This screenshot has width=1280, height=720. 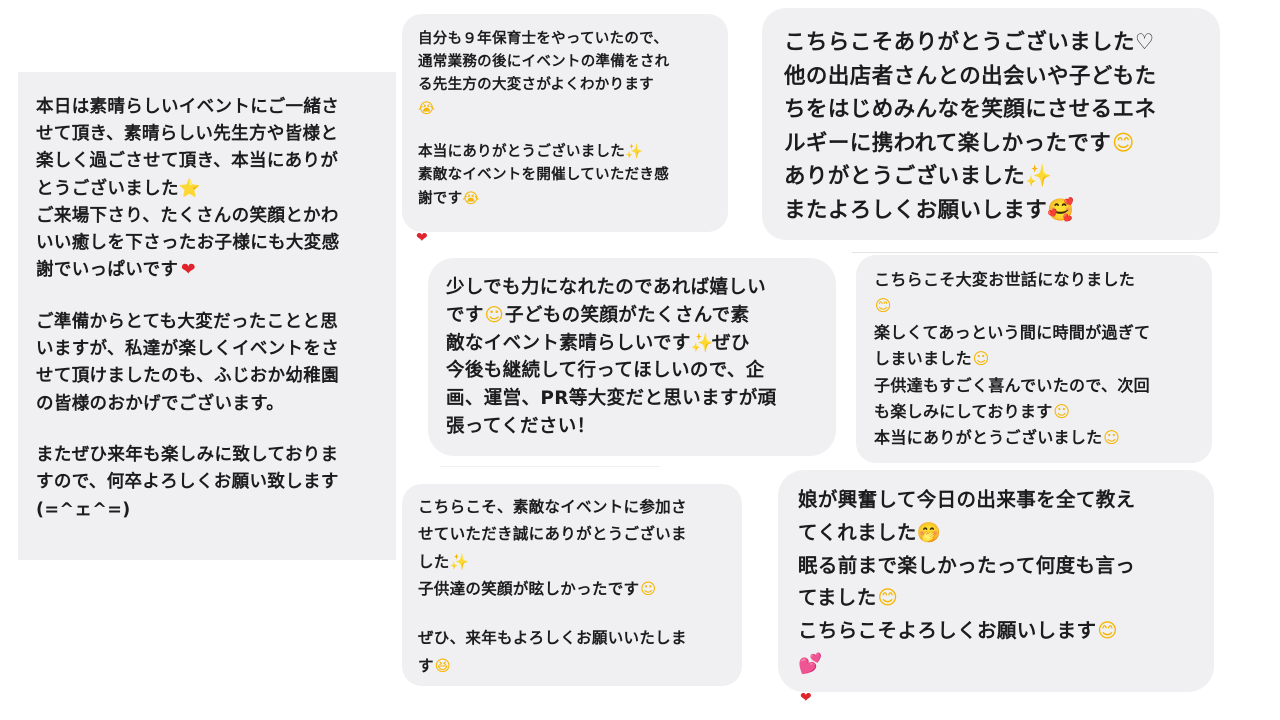 I want to click on message-line: ご準備からとても大変だったことと思, so click(x=187, y=321).